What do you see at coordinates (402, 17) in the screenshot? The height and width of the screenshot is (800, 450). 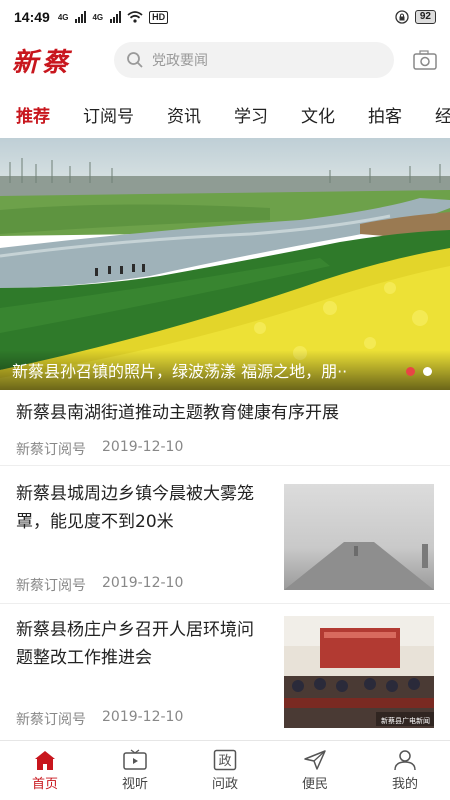 I see `lock-rotation-icon` at bounding box center [402, 17].